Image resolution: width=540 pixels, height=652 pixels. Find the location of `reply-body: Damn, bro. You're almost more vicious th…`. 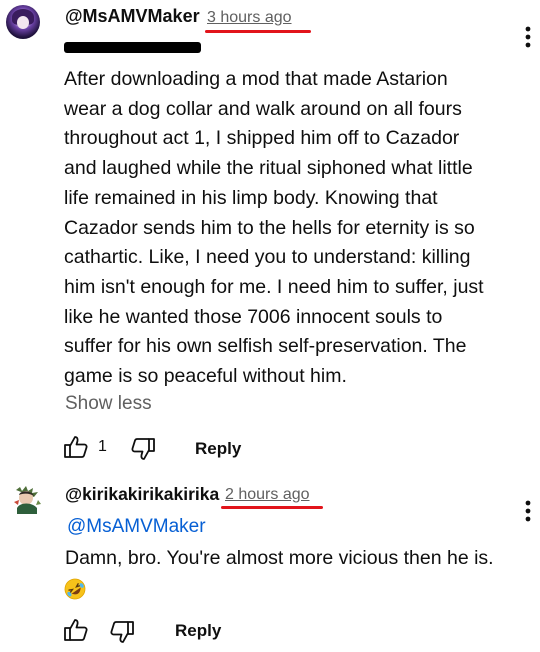

reply-body: Damn, bro. You're almost more vicious th… is located at coordinates (279, 558).